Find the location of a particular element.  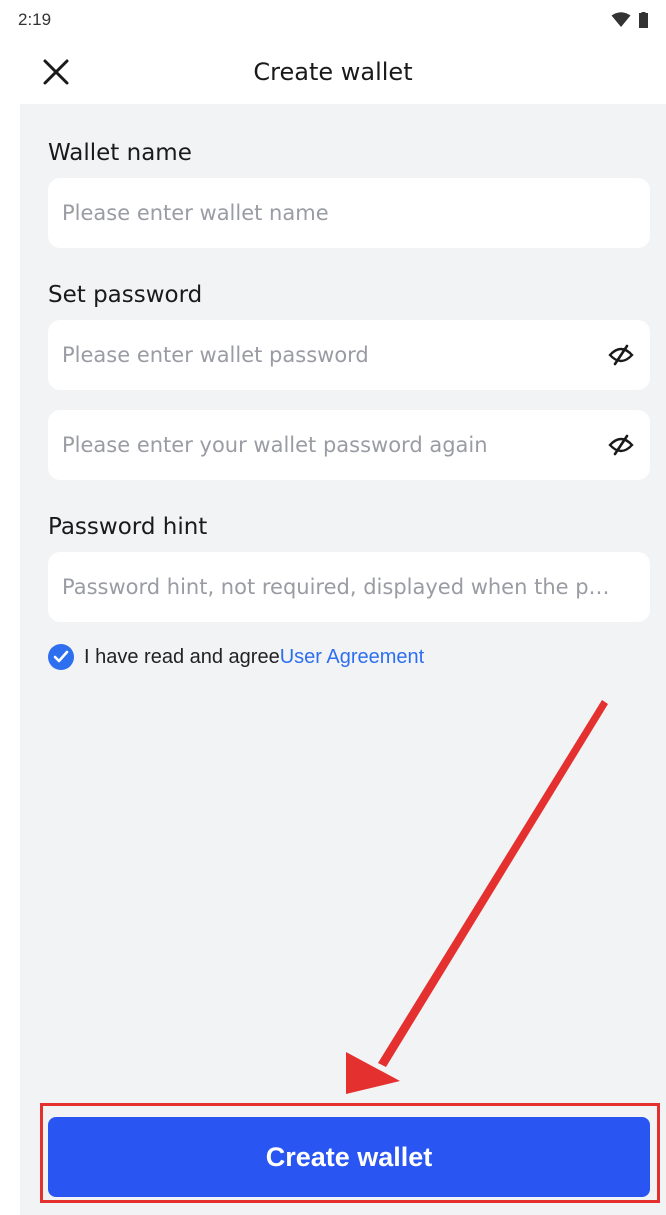

password-input is located at coordinates (330, 355).